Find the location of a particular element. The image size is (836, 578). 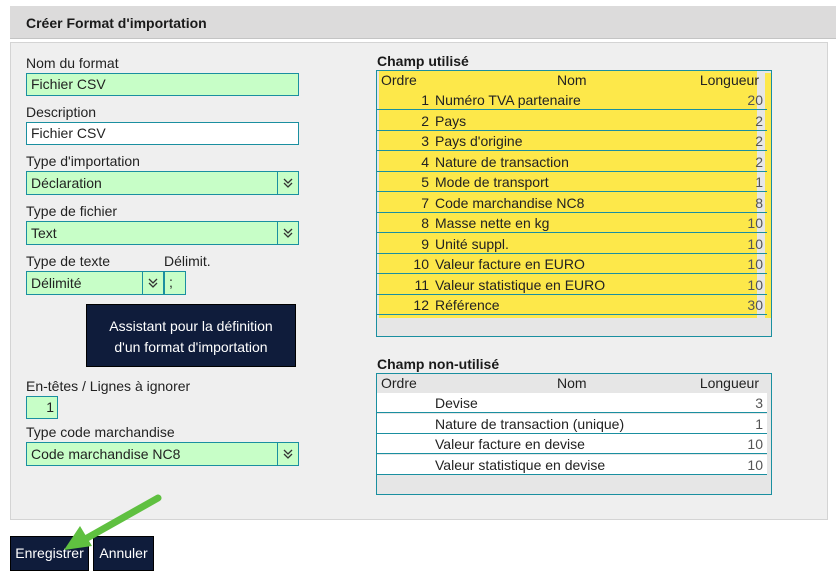

table-row: Valeur statistique en devise 10 is located at coordinates (572, 464).